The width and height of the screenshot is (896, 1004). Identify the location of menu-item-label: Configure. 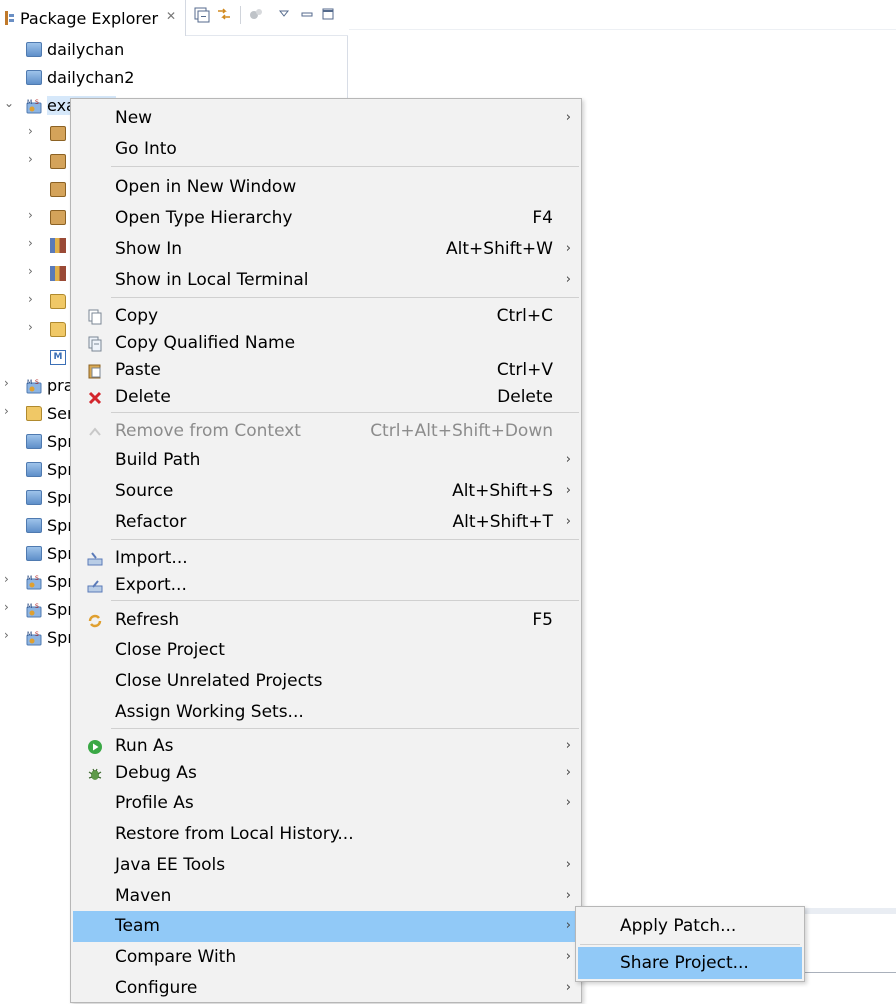
(156, 988).